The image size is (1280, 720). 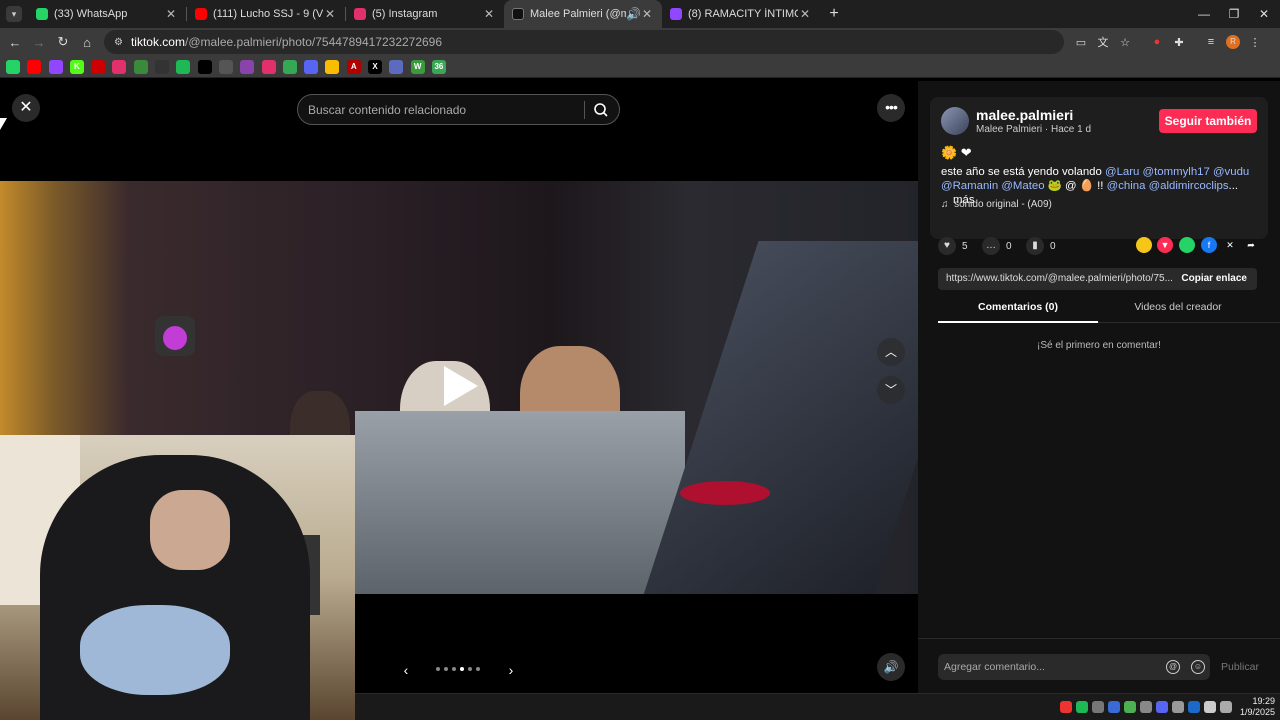 I want to click on tab-youtube: (111) Lucho SSJ - 9 (Videoclip O ✕, so click(x=266, y=14).